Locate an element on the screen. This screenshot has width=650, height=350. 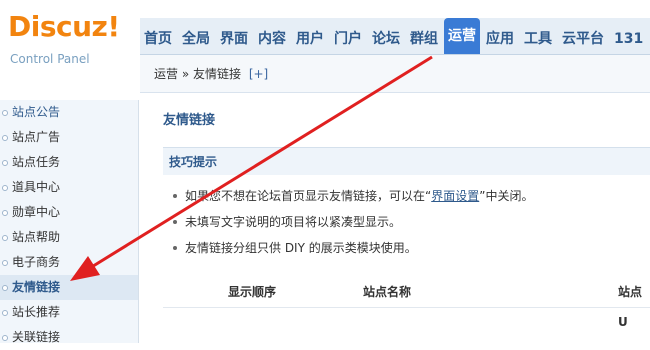
logo: Discuz! Control Panel is located at coordinates (70, 47).